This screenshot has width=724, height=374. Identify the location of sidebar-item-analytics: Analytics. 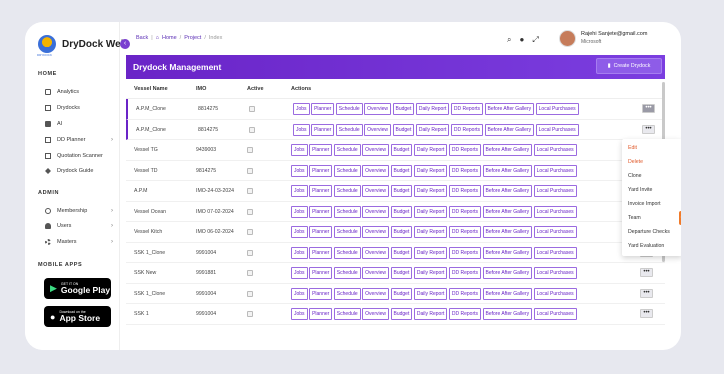
(80, 92).